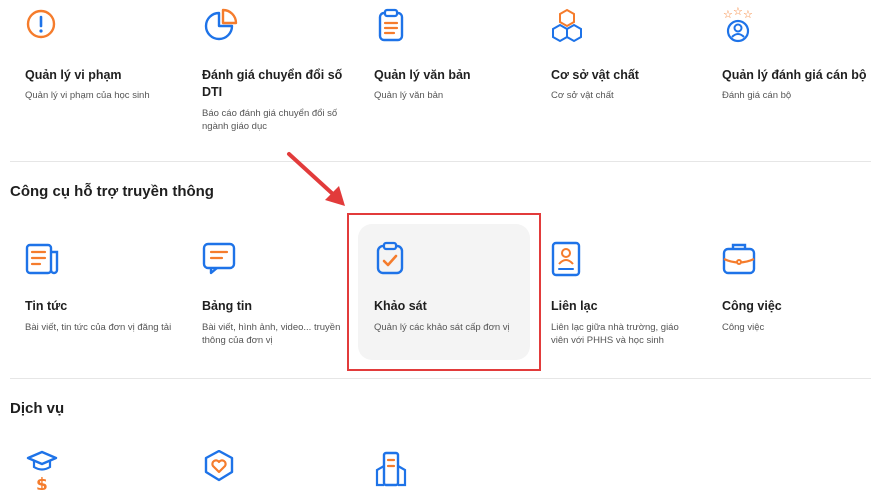 The image size is (871, 495). I want to click on contact-card-icon, so click(571, 260).